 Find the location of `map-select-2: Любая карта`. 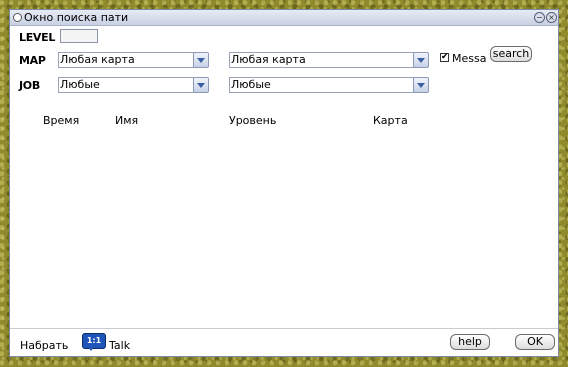

map-select-2: Любая карта is located at coordinates (322, 60).